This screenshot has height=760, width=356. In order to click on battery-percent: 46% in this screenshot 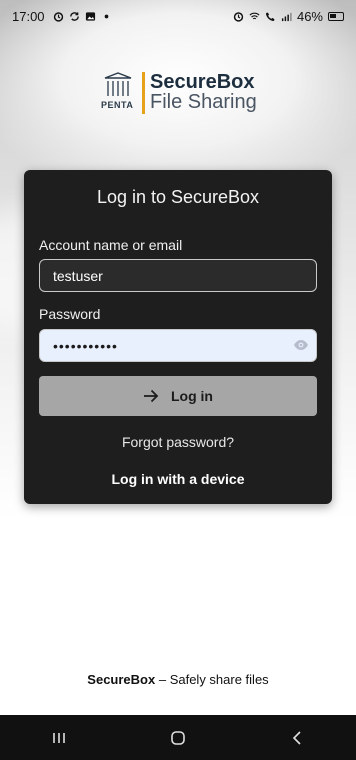, I will do `click(309, 16)`.